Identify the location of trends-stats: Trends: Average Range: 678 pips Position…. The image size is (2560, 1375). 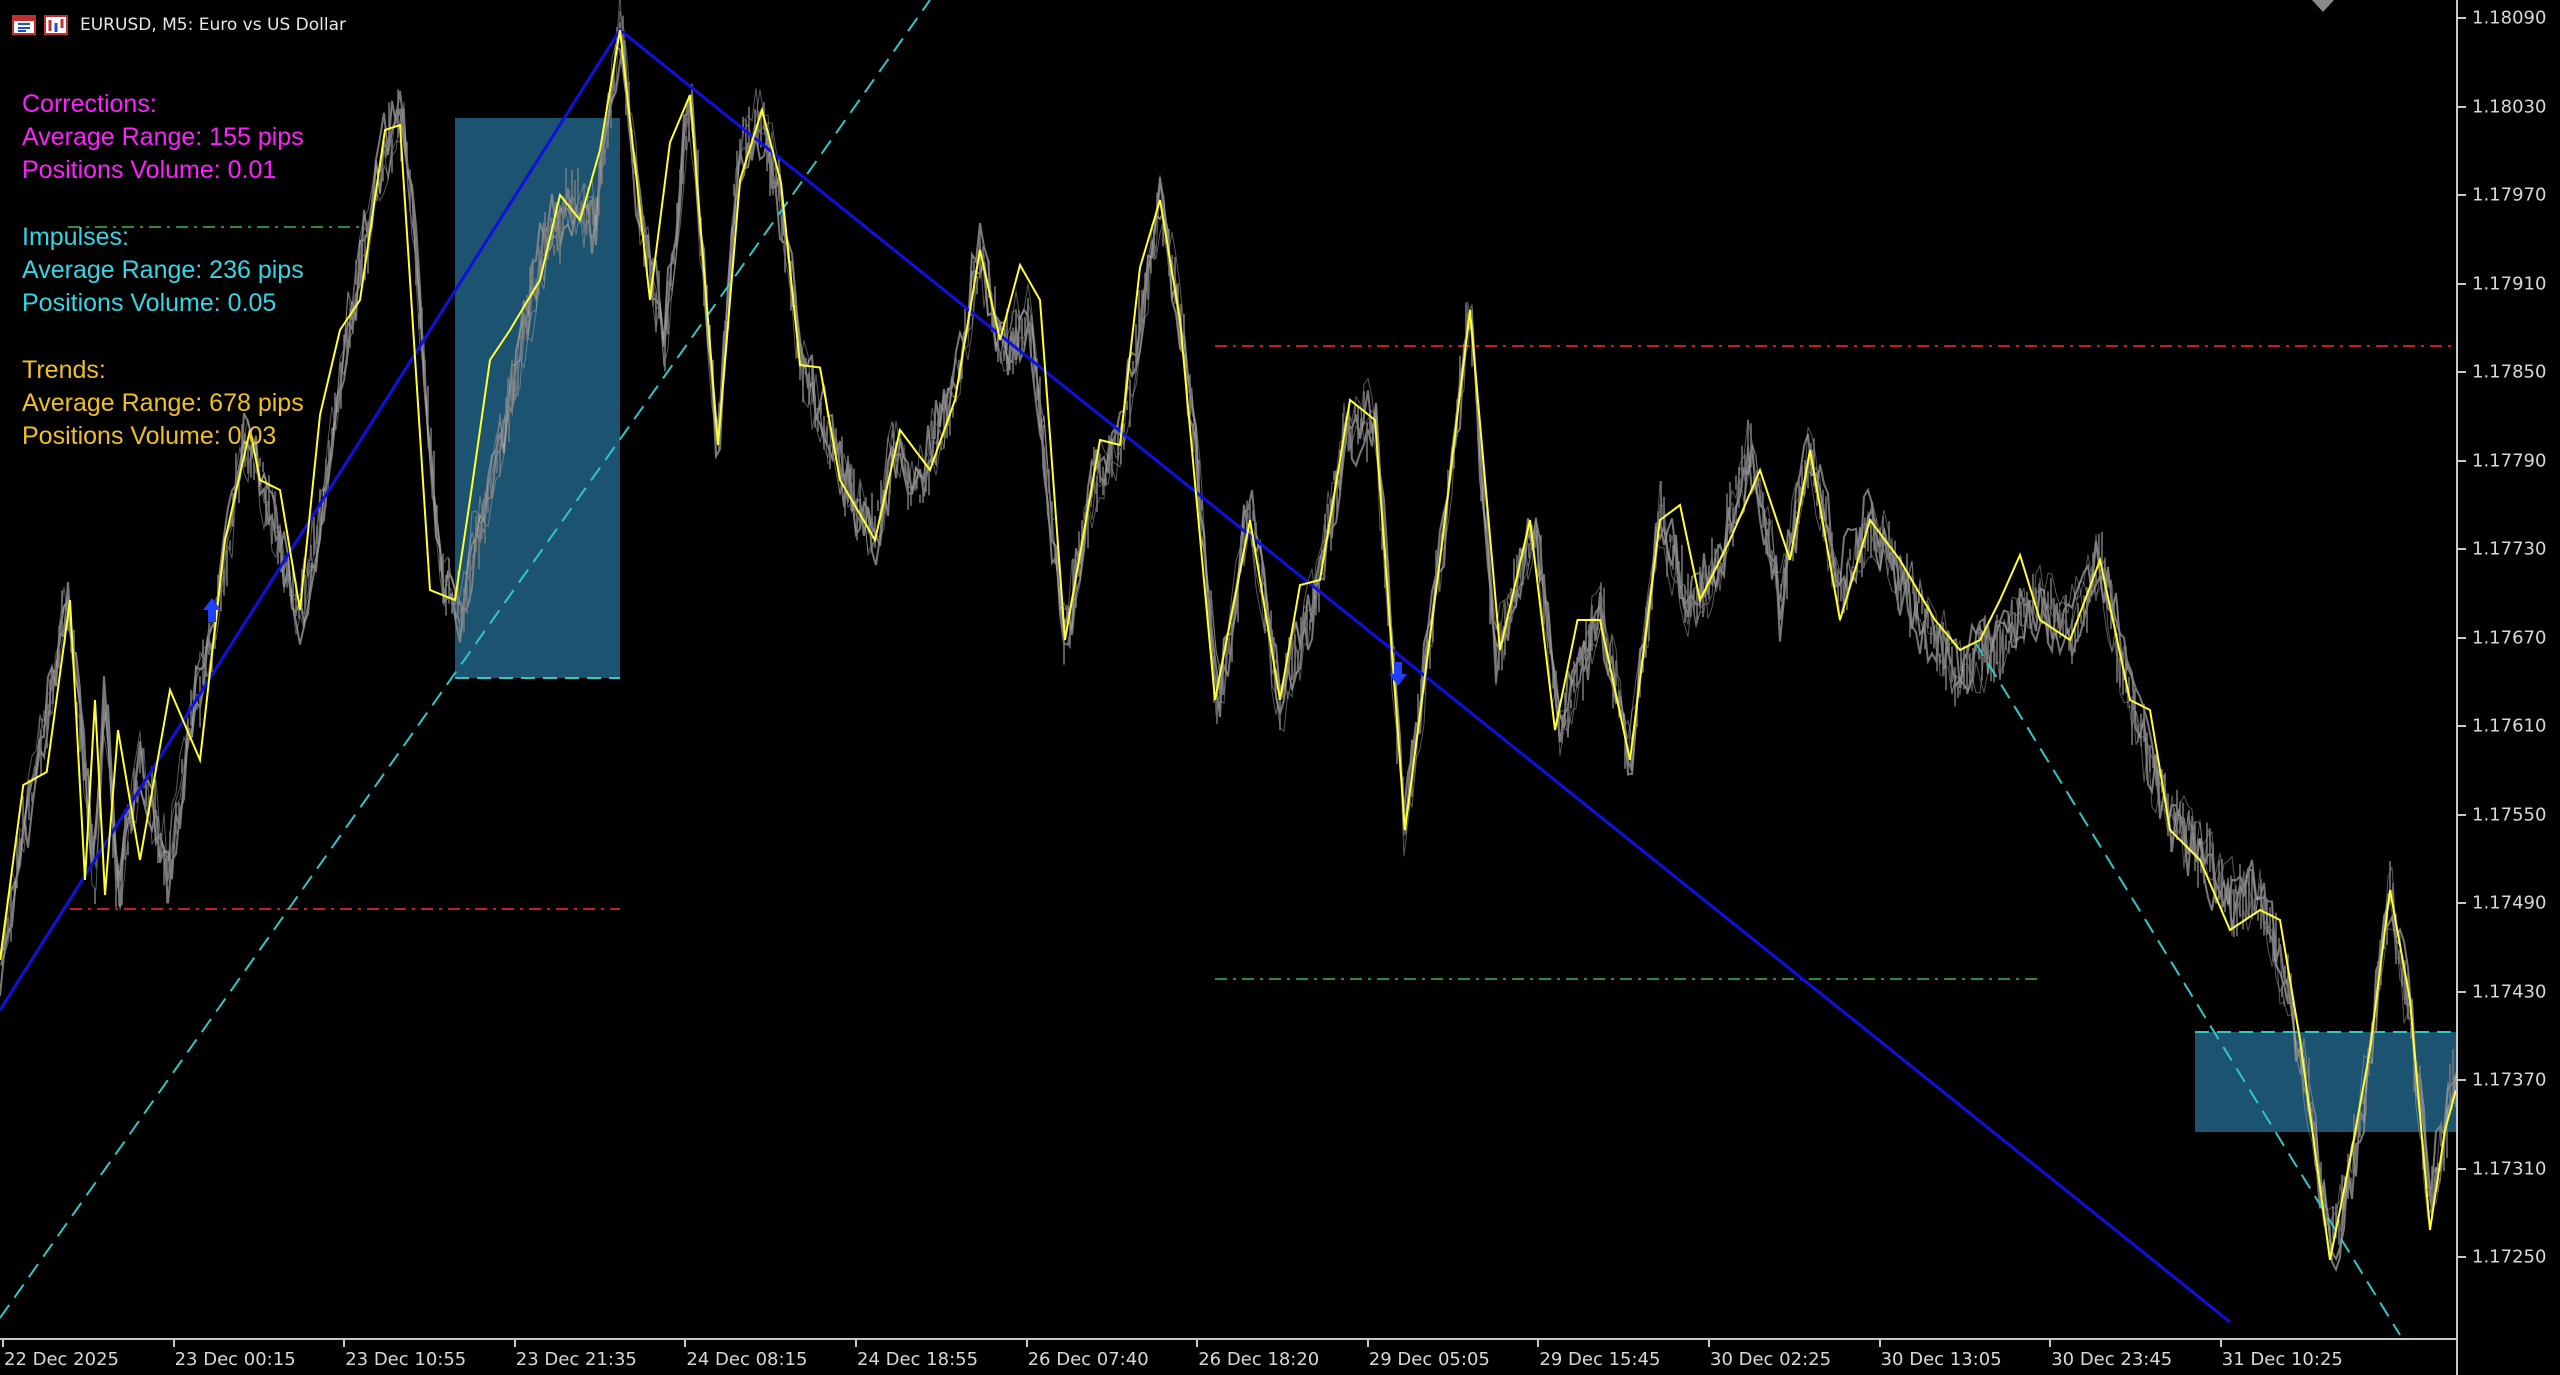
(163, 403).